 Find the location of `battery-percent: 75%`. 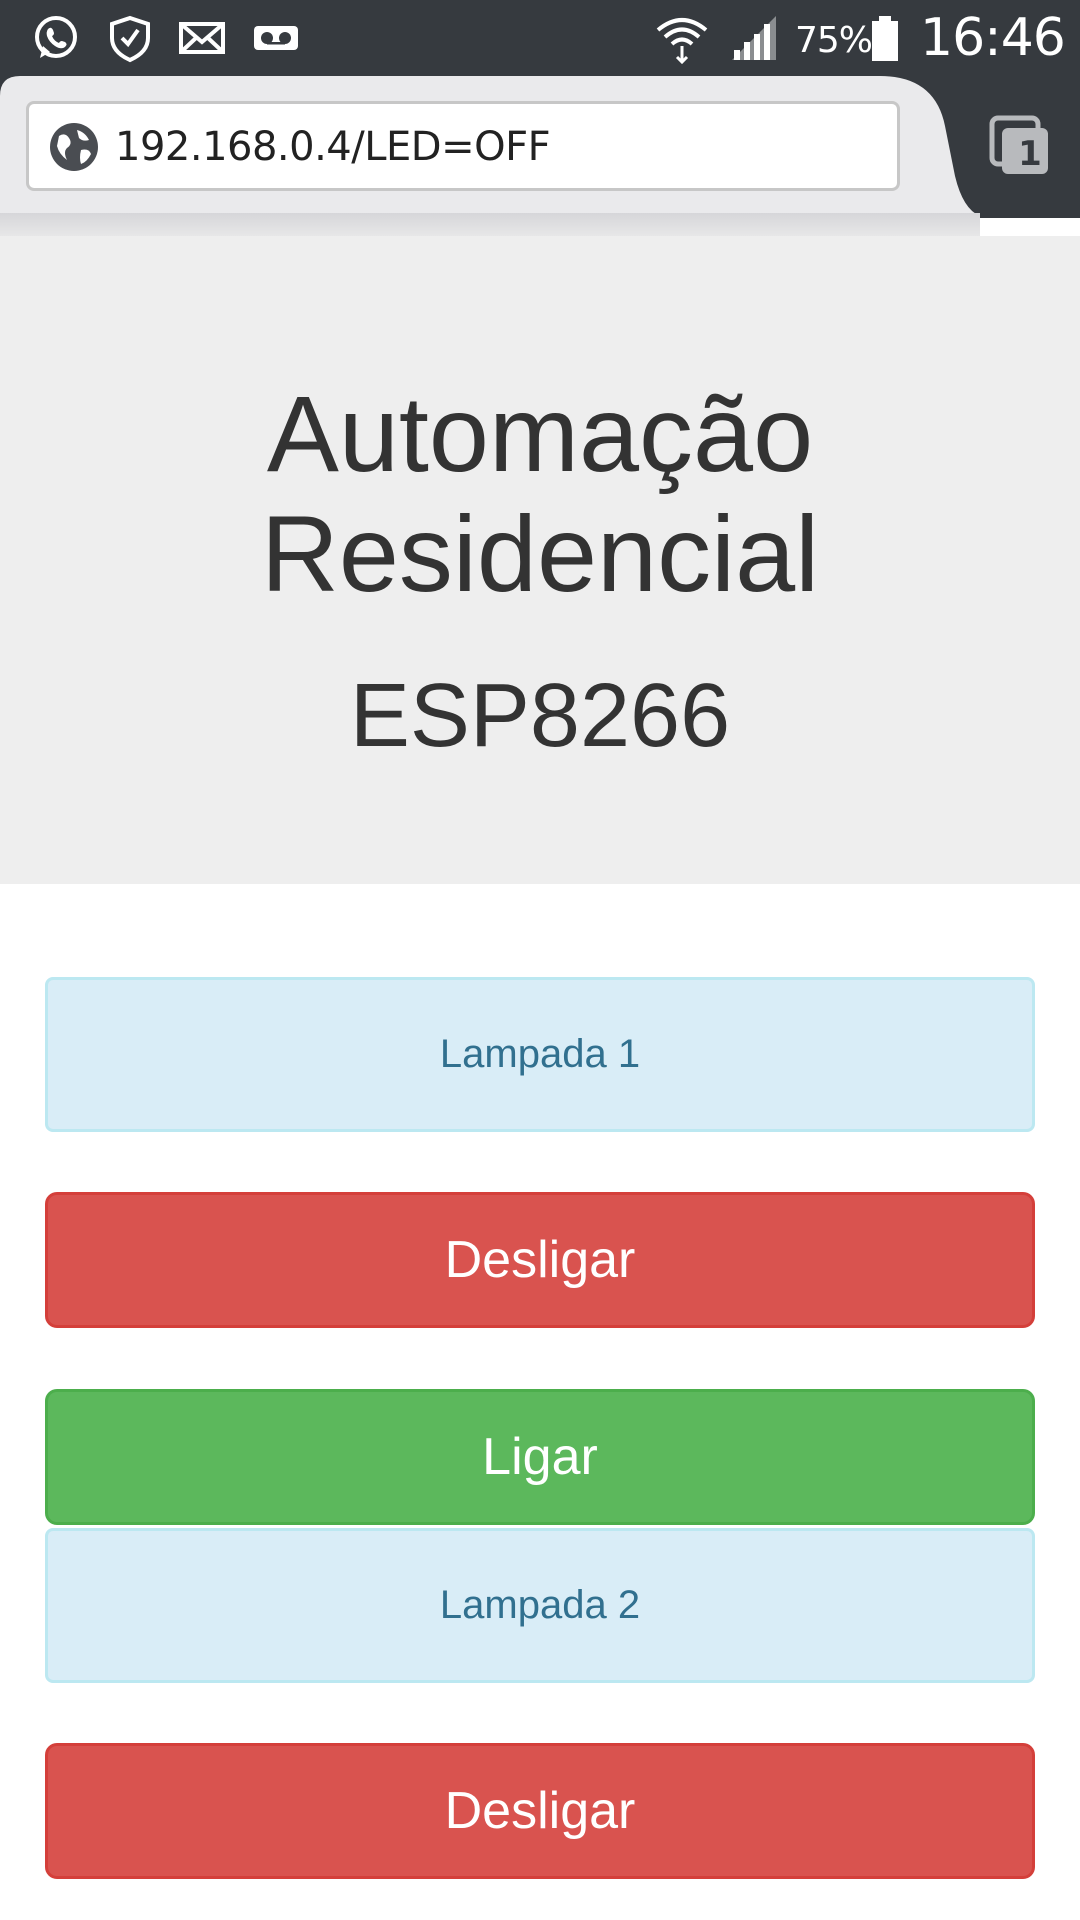

battery-percent: 75% is located at coordinates (834, 40).